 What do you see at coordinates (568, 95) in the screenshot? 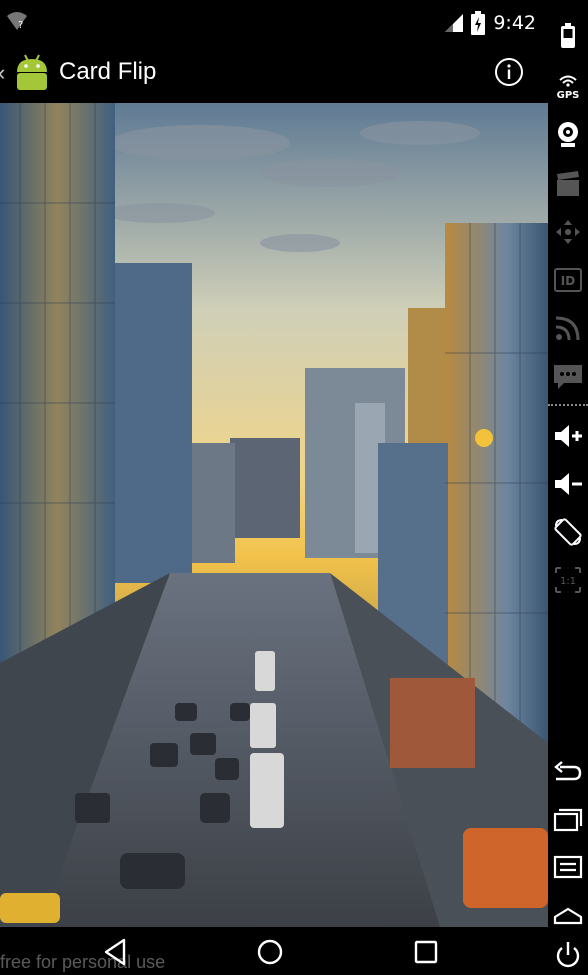
I see `gps-label: GPS` at bounding box center [568, 95].